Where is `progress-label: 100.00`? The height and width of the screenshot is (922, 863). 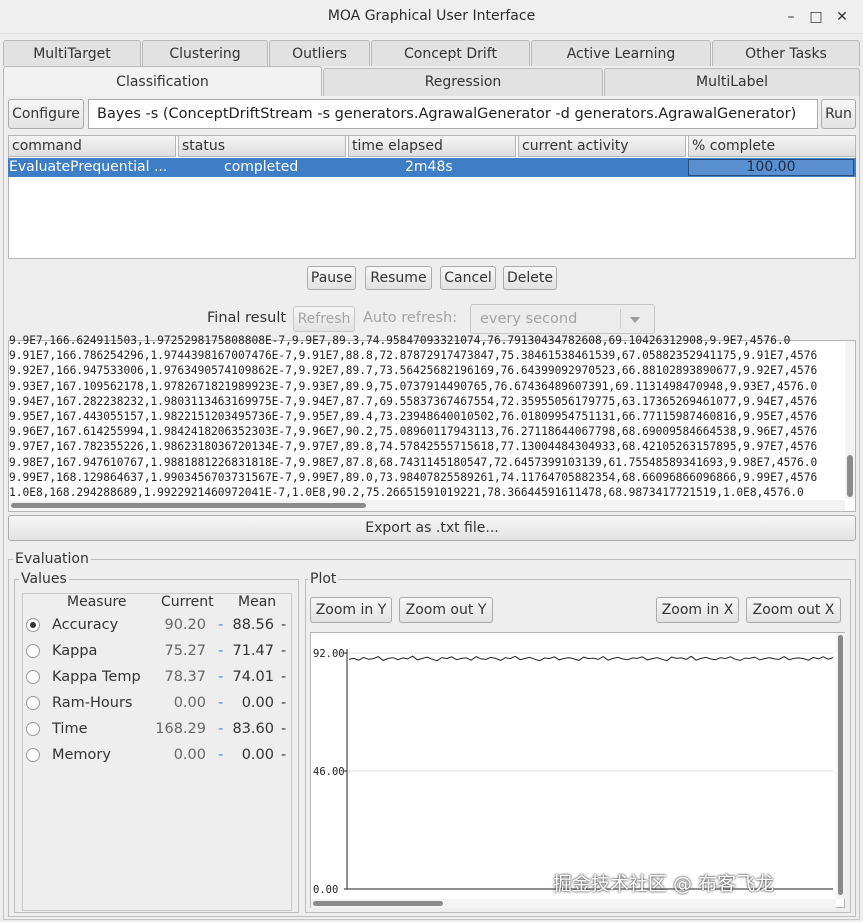
progress-label: 100.00 is located at coordinates (771, 167).